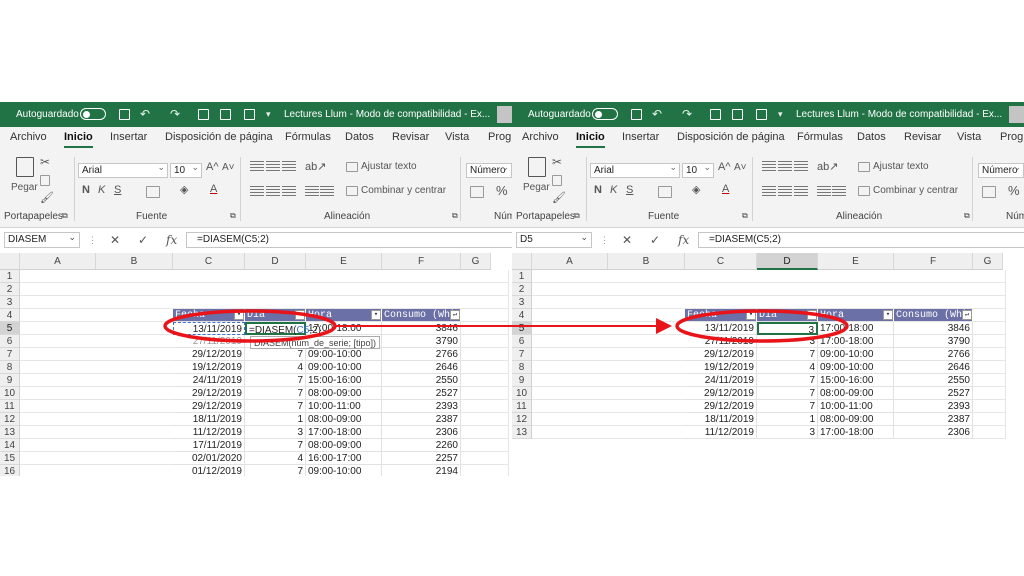  What do you see at coordinates (787, 419) in the screenshot?
I see `table-cell: 1` at bounding box center [787, 419].